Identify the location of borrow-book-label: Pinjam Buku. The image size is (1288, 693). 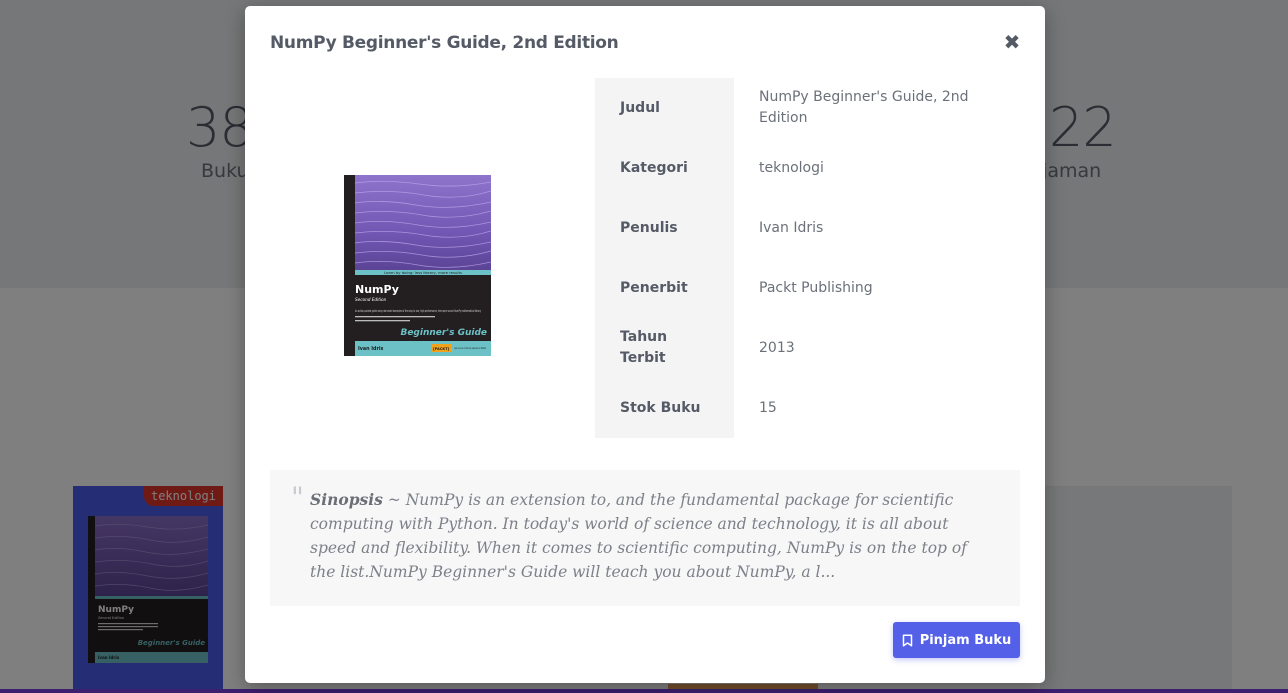
(965, 640).